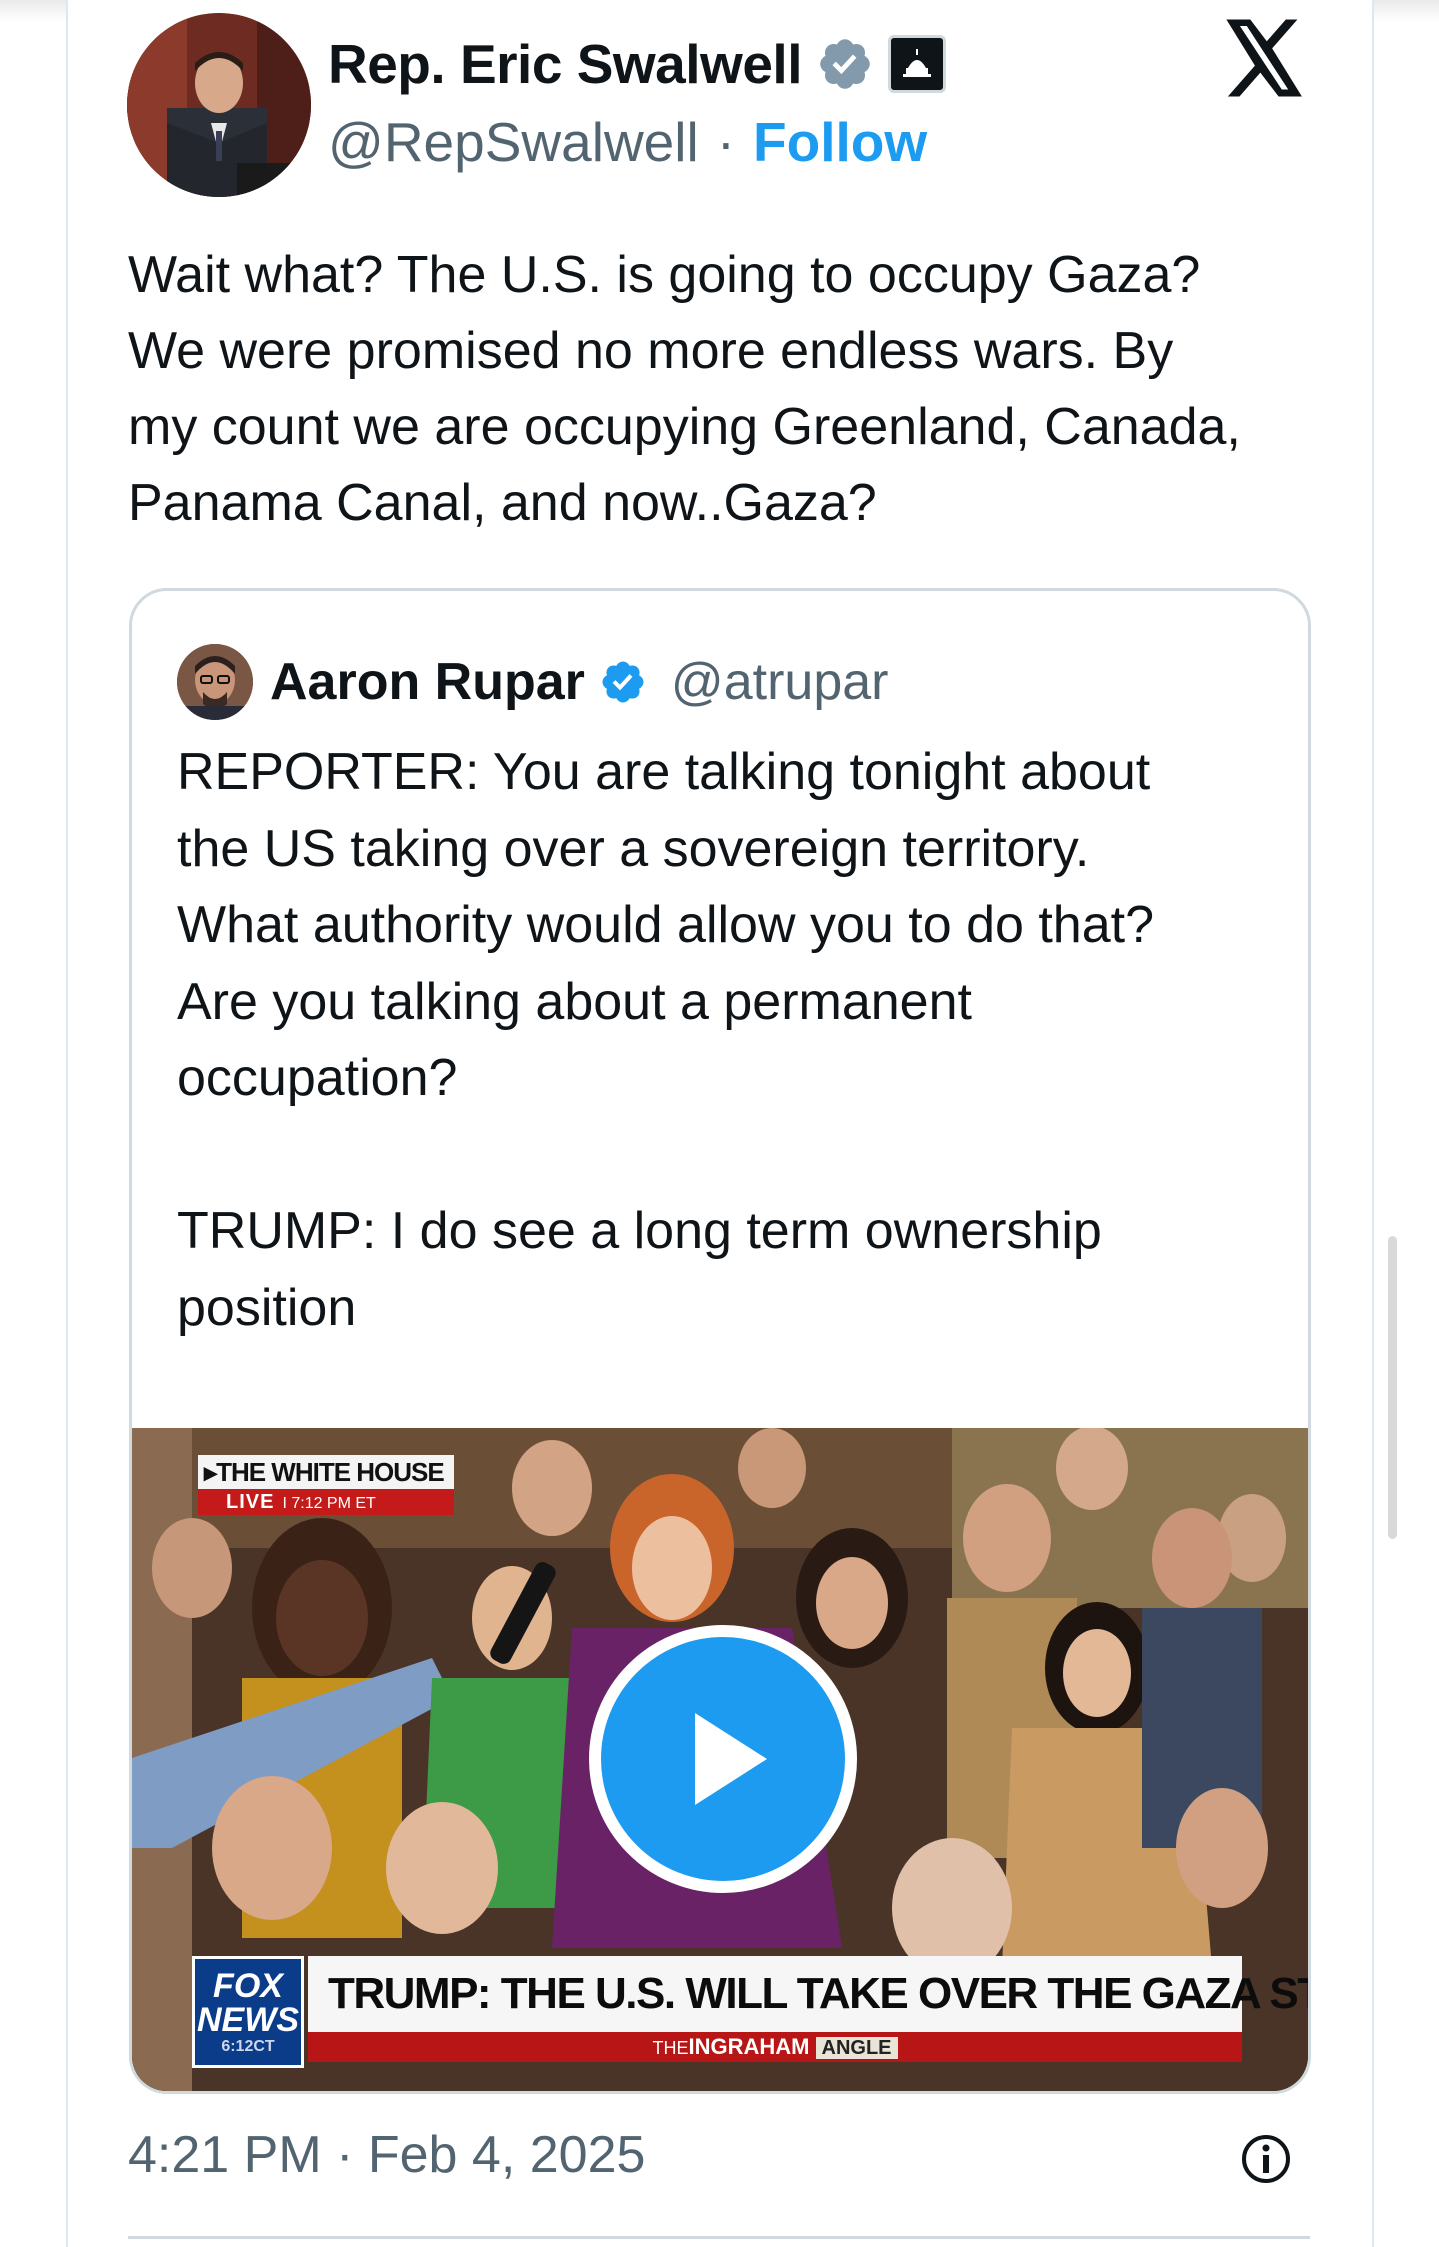  Describe the element at coordinates (250, 1502) in the screenshot. I see `live-label: LIVE` at that location.